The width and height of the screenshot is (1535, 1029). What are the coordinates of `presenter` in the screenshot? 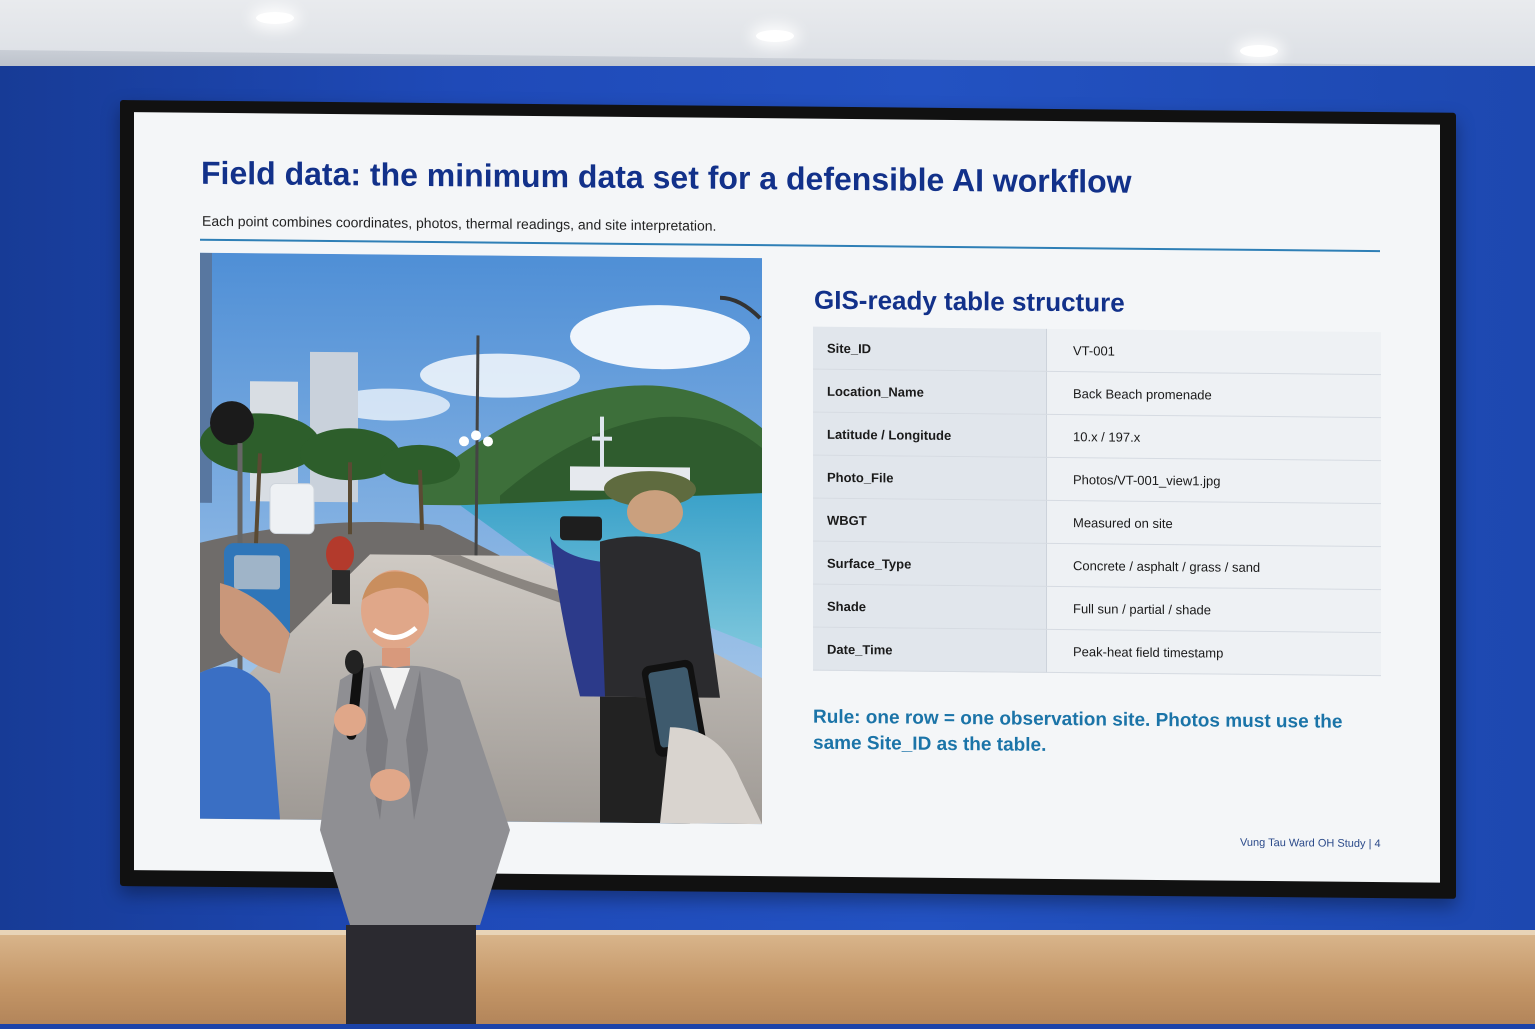 It's located at (415, 797).